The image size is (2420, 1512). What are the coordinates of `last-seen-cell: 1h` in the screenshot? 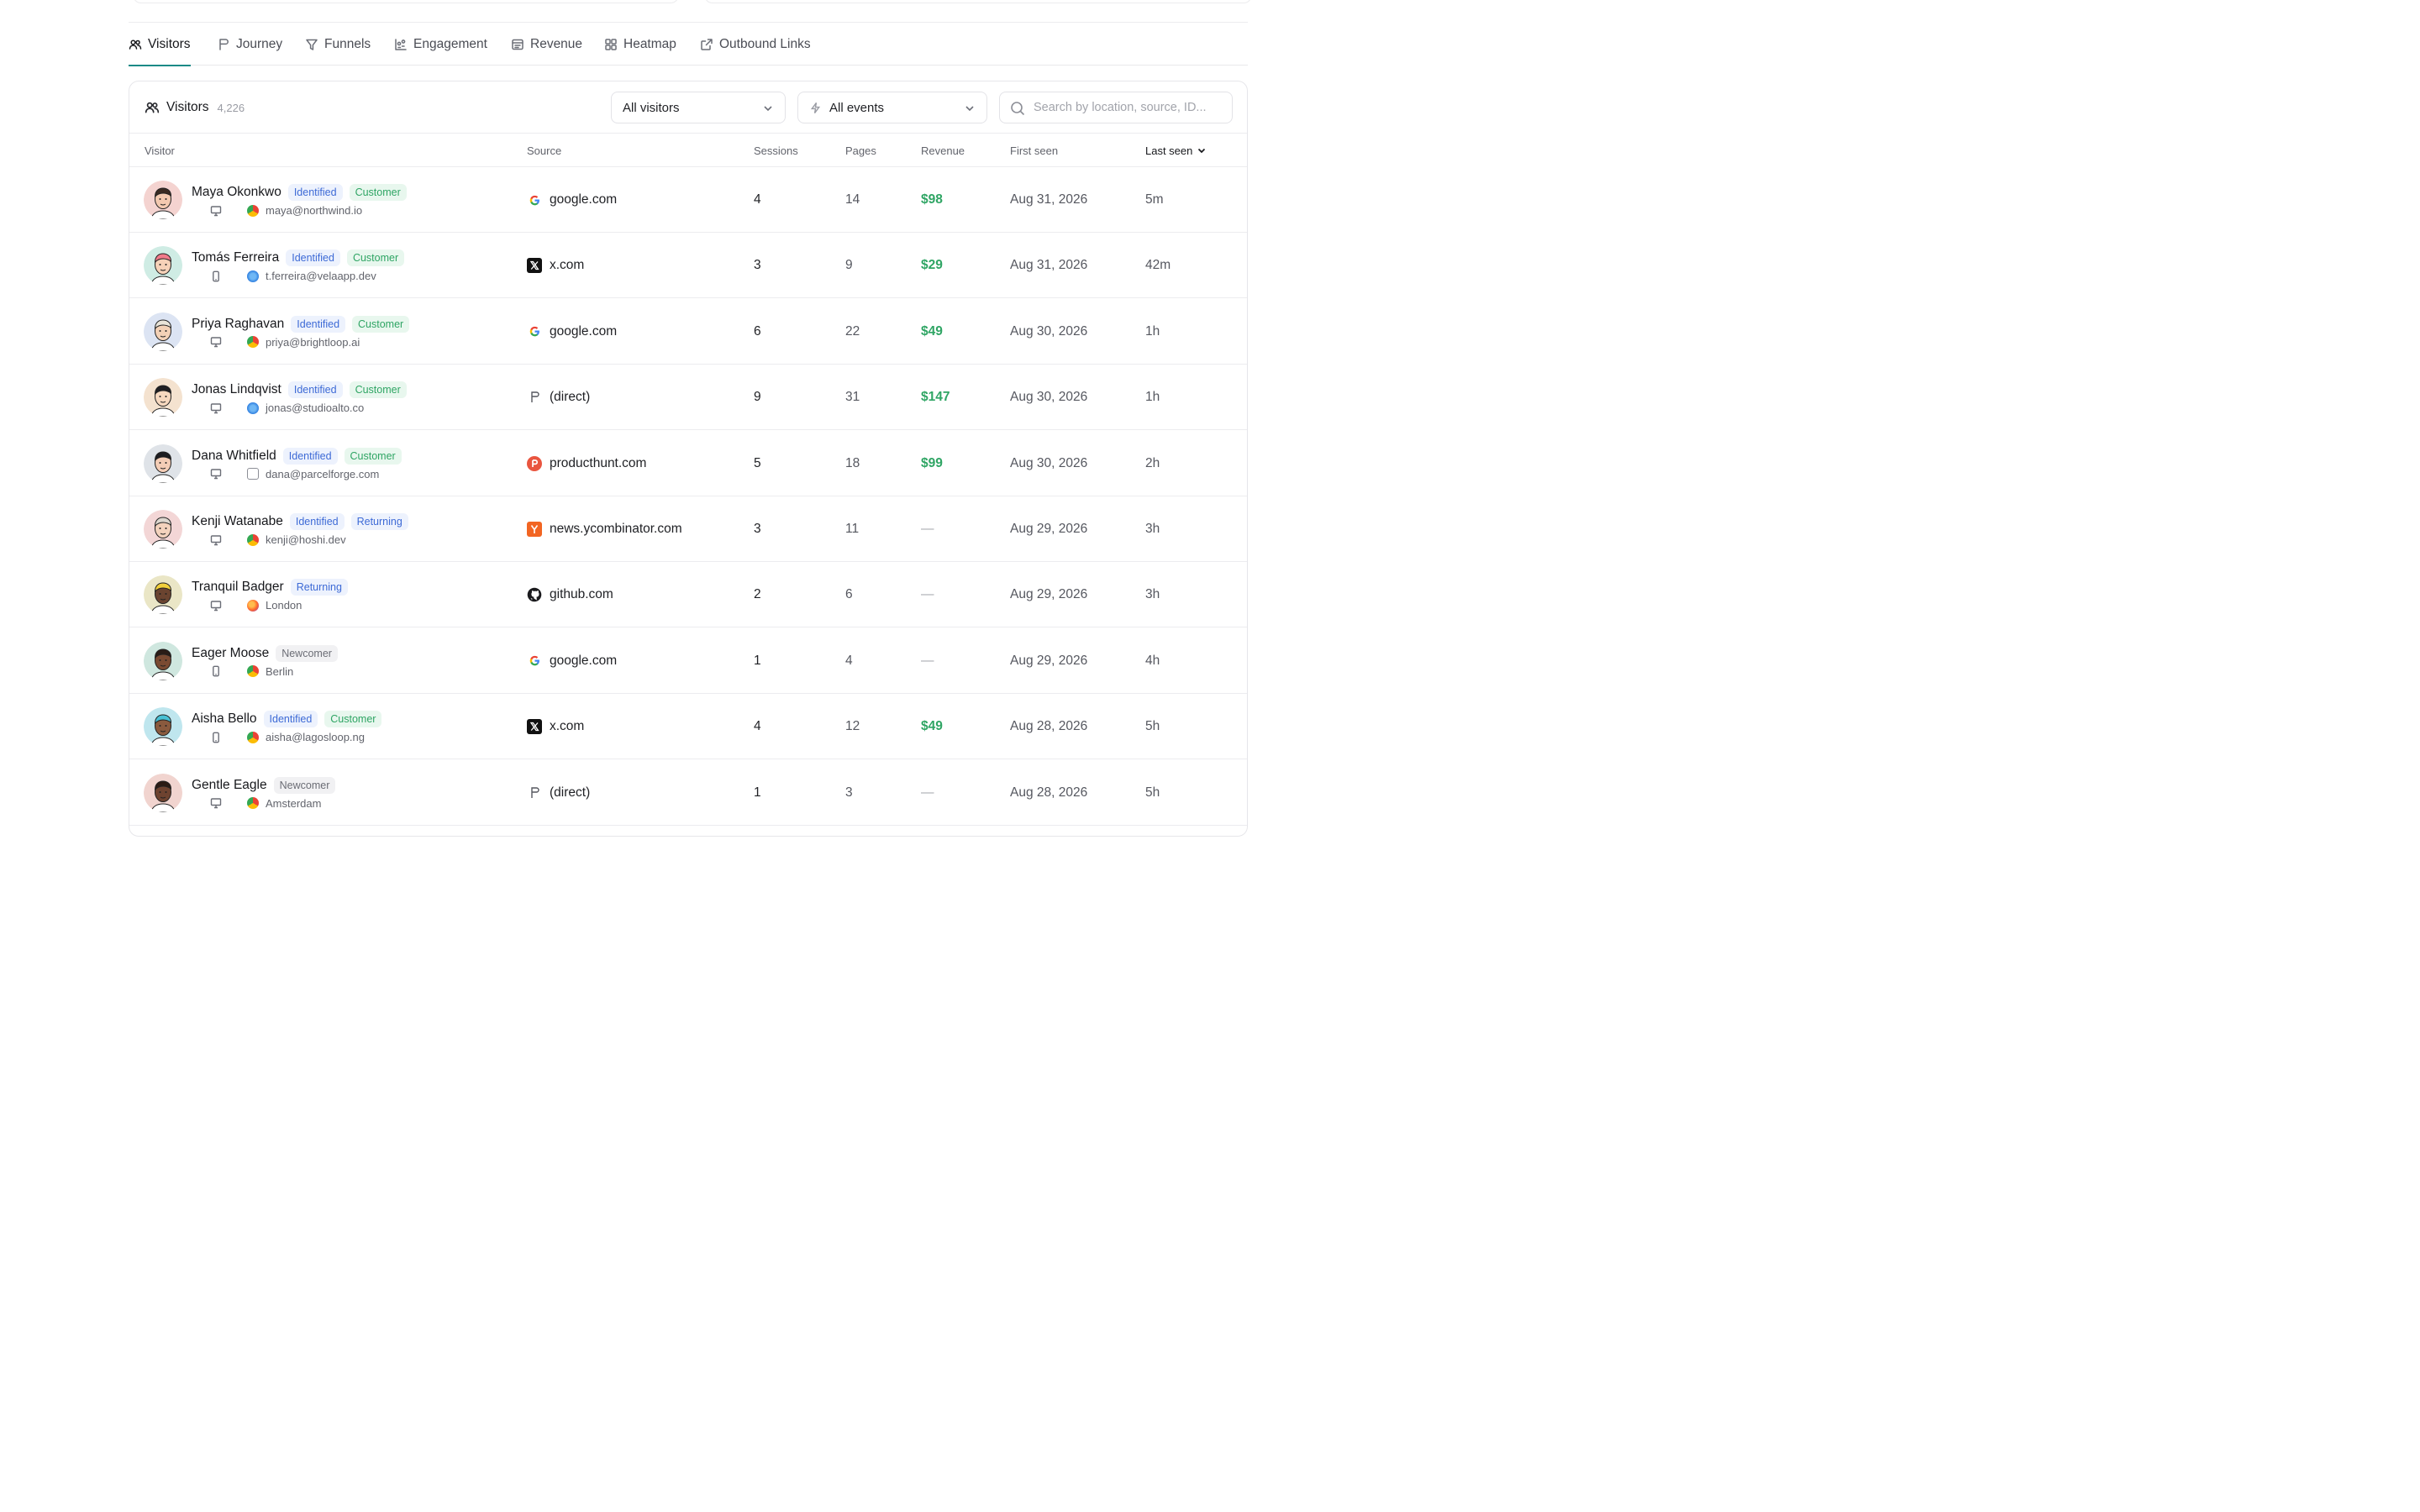 It's located at (1152, 331).